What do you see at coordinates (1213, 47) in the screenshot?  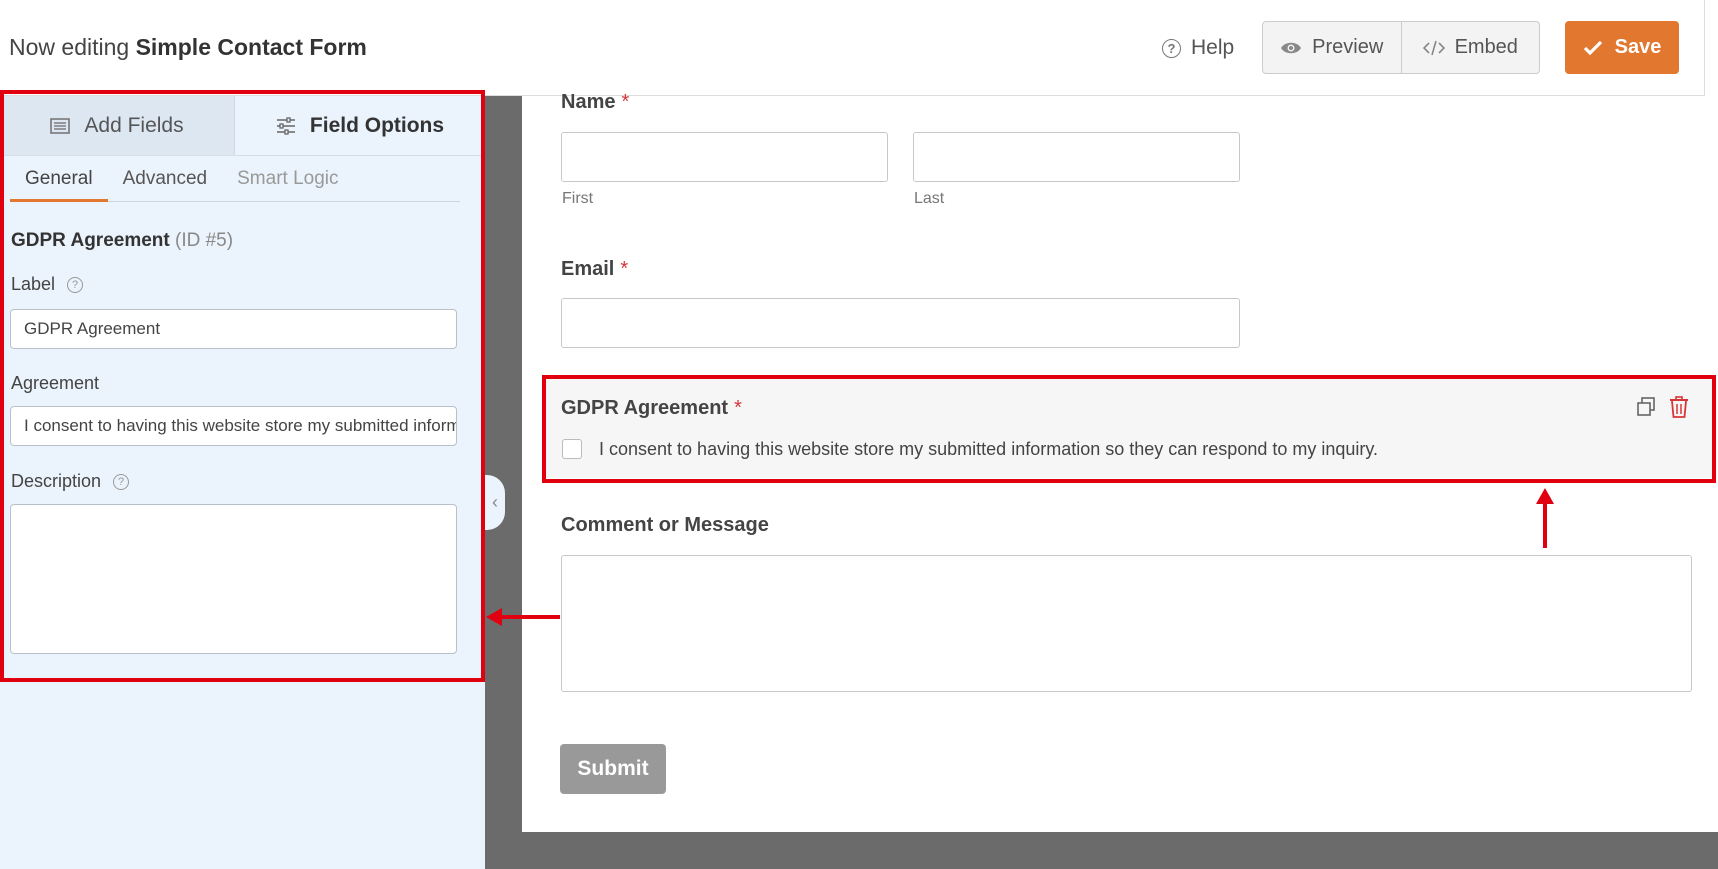 I see `help-label: Help` at bounding box center [1213, 47].